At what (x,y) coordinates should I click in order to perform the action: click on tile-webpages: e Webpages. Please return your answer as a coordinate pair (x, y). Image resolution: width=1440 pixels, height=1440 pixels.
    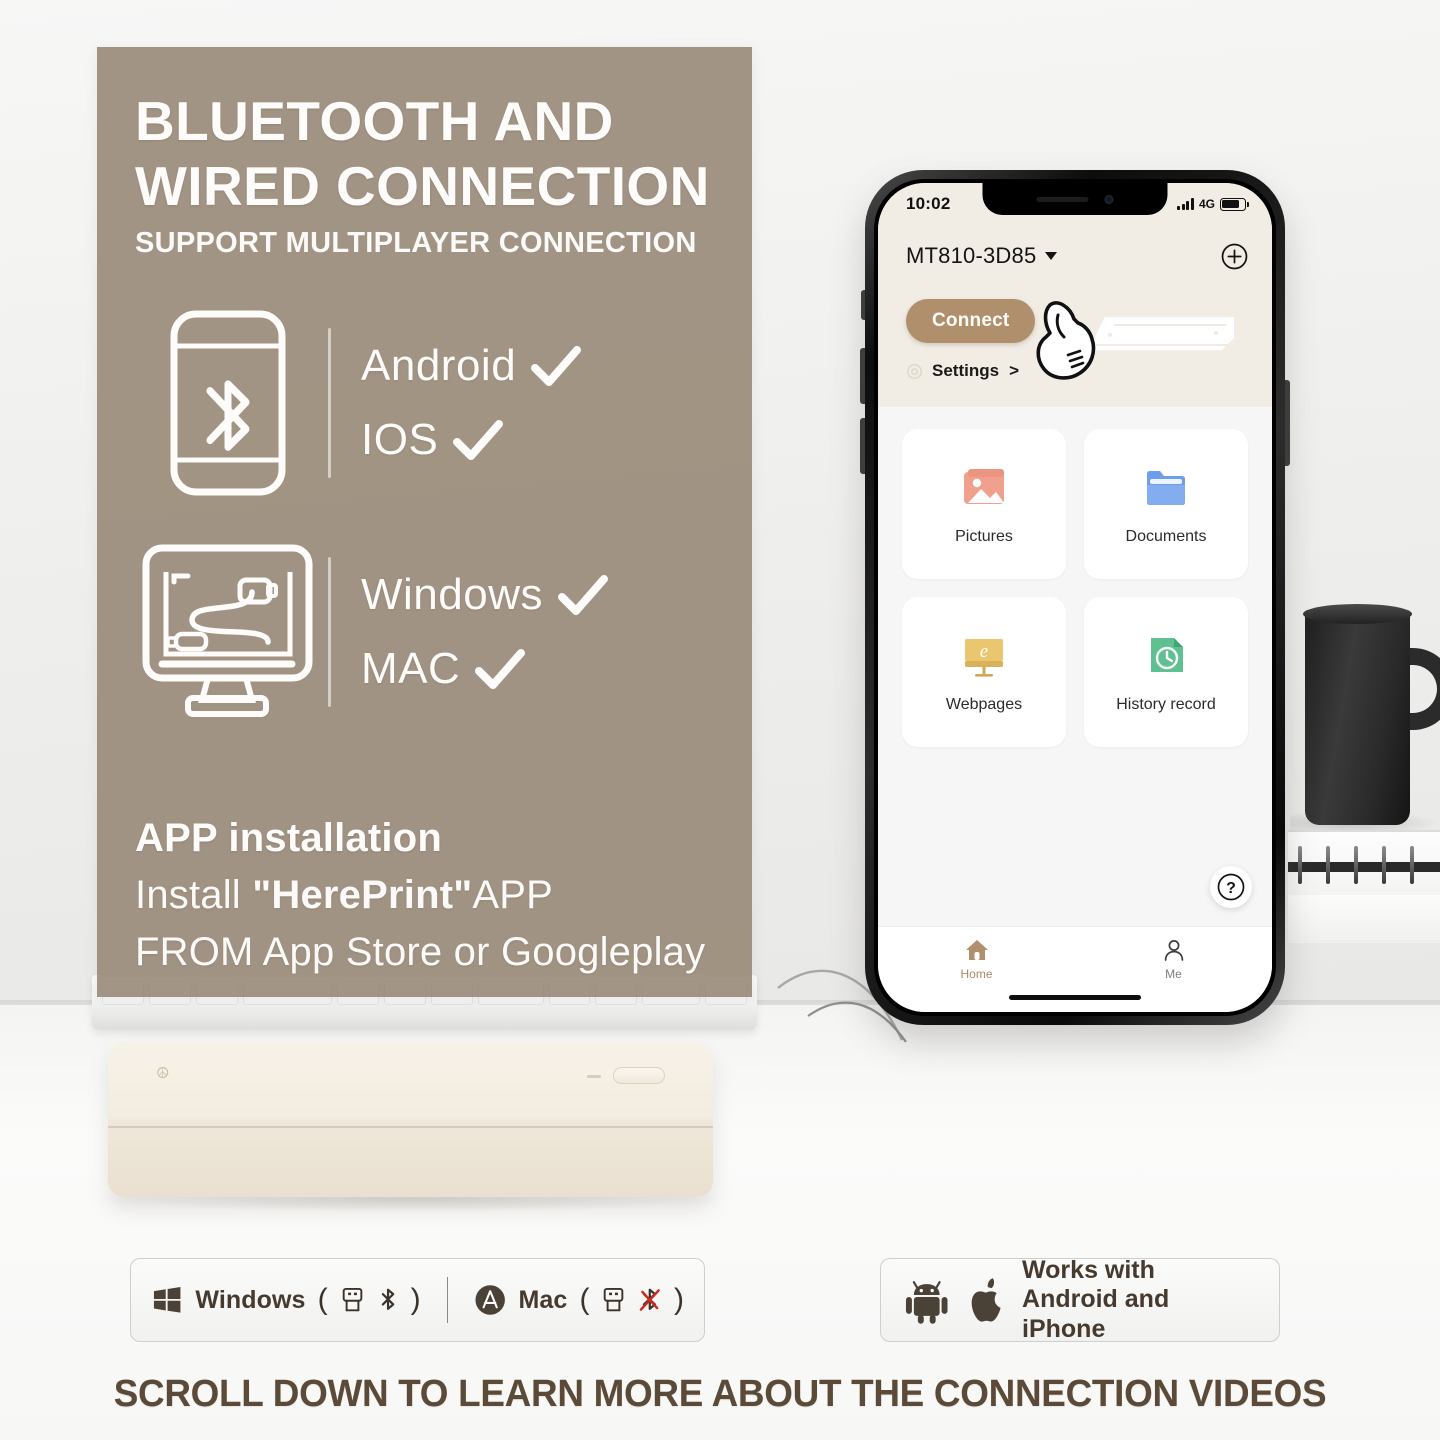
    Looking at the image, I should click on (984, 672).